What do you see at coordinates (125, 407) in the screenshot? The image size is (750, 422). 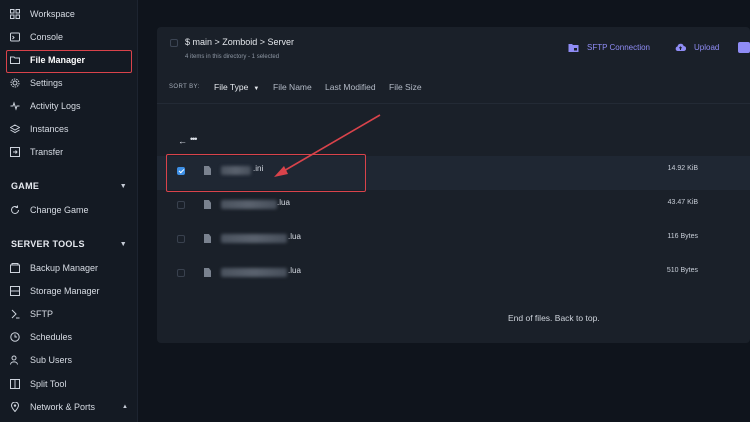 I see `chevron-up-icon: ▲` at bounding box center [125, 407].